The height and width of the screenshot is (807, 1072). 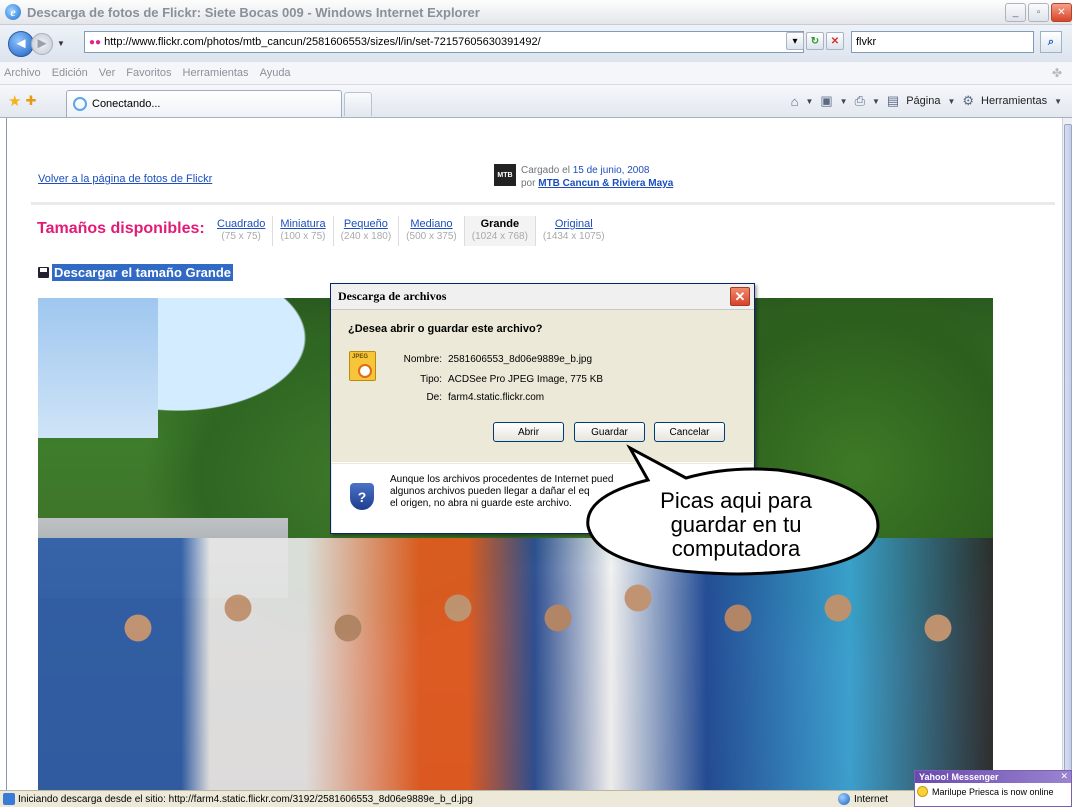 What do you see at coordinates (528, 432) in the screenshot?
I see `open-button: Abrir` at bounding box center [528, 432].